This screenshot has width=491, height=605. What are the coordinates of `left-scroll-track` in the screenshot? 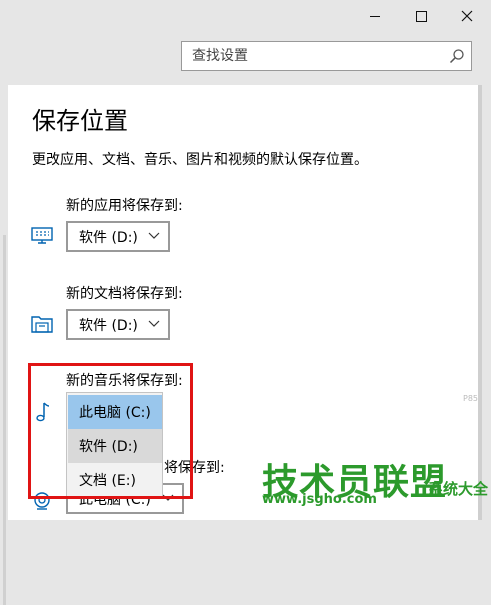 It's located at (4, 420).